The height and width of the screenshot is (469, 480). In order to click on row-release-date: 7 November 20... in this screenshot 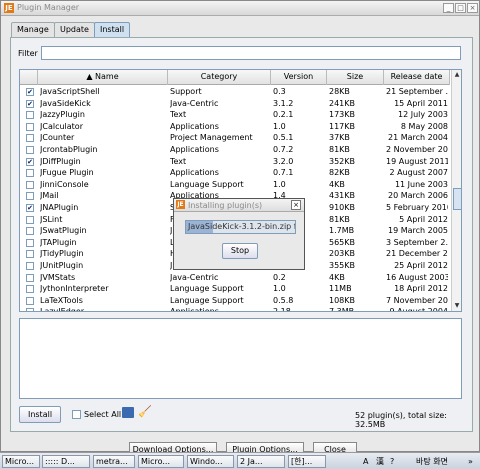, I will do `click(417, 300)`.